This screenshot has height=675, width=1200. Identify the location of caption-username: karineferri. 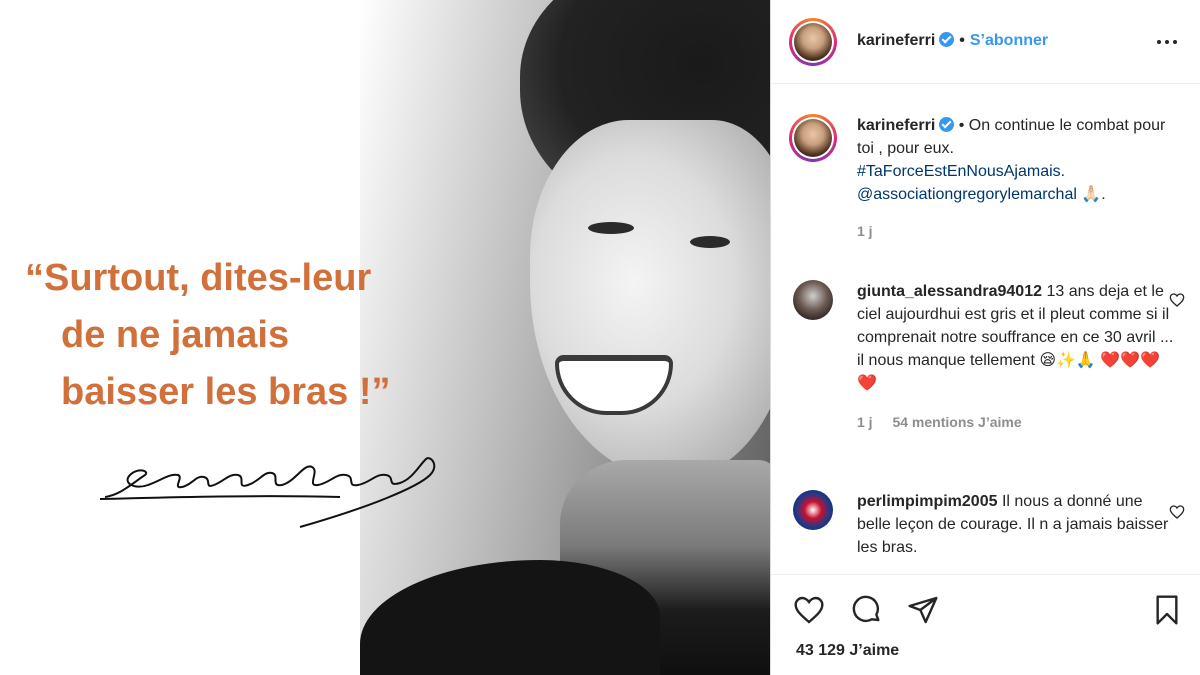
(896, 125).